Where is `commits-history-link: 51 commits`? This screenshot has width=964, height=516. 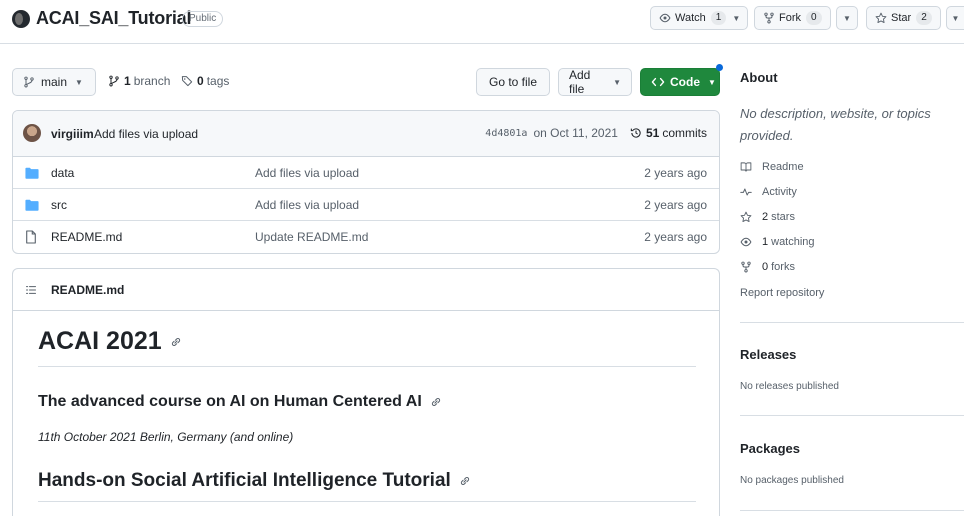
commits-history-link: 51 commits is located at coordinates (668, 133).